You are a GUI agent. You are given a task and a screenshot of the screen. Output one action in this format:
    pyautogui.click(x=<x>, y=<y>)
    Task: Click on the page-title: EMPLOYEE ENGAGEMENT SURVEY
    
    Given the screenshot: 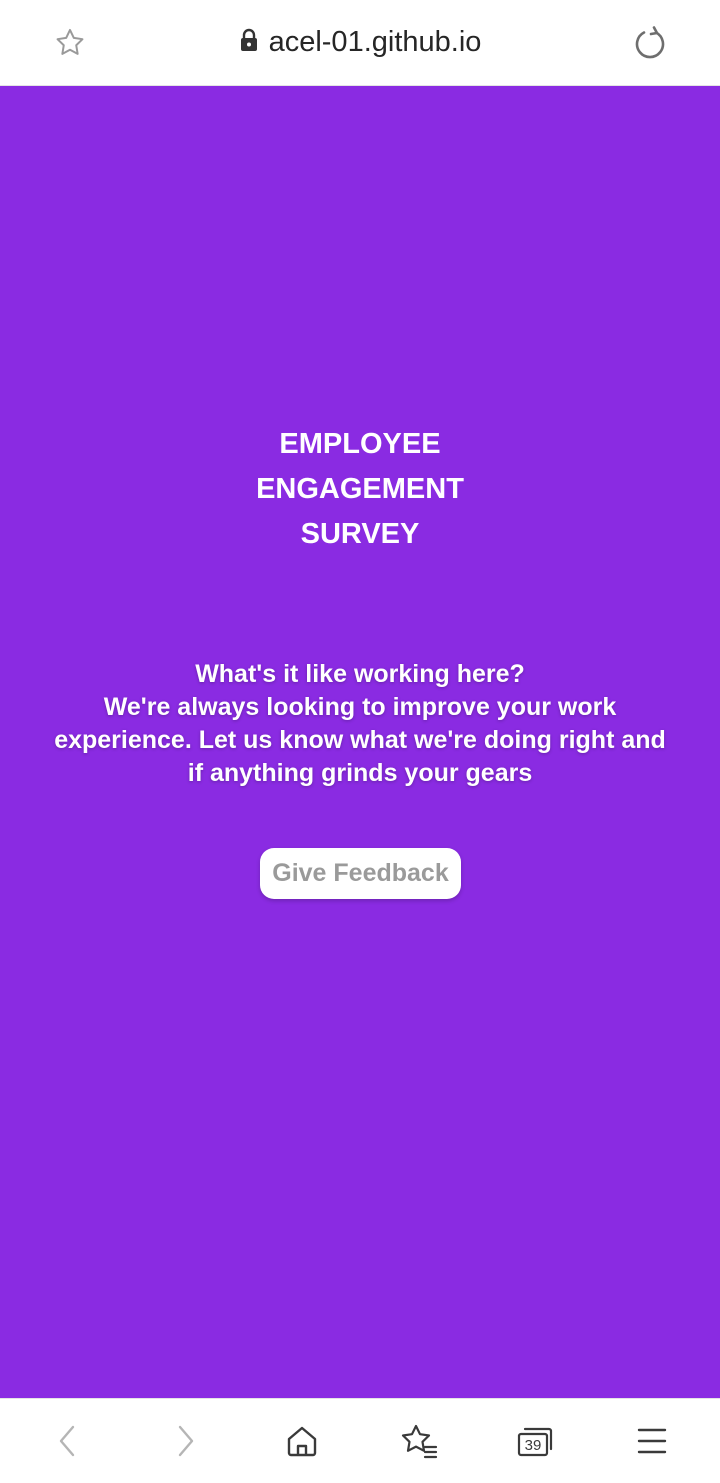 What is the action you would take?
    pyautogui.click(x=360, y=489)
    